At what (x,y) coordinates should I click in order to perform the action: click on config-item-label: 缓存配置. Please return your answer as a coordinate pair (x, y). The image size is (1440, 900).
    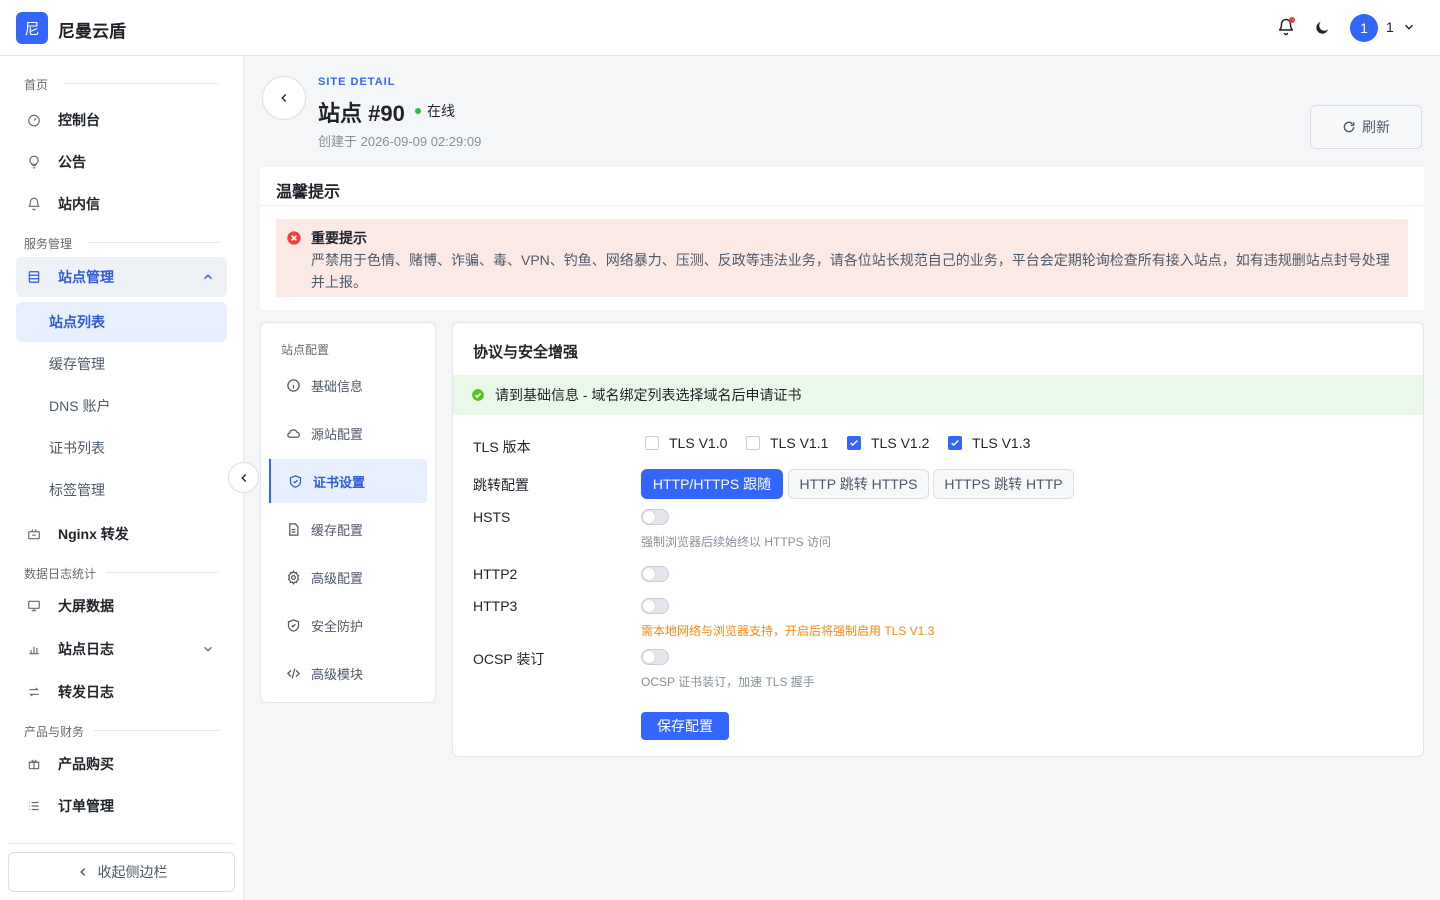
    Looking at the image, I should click on (337, 530).